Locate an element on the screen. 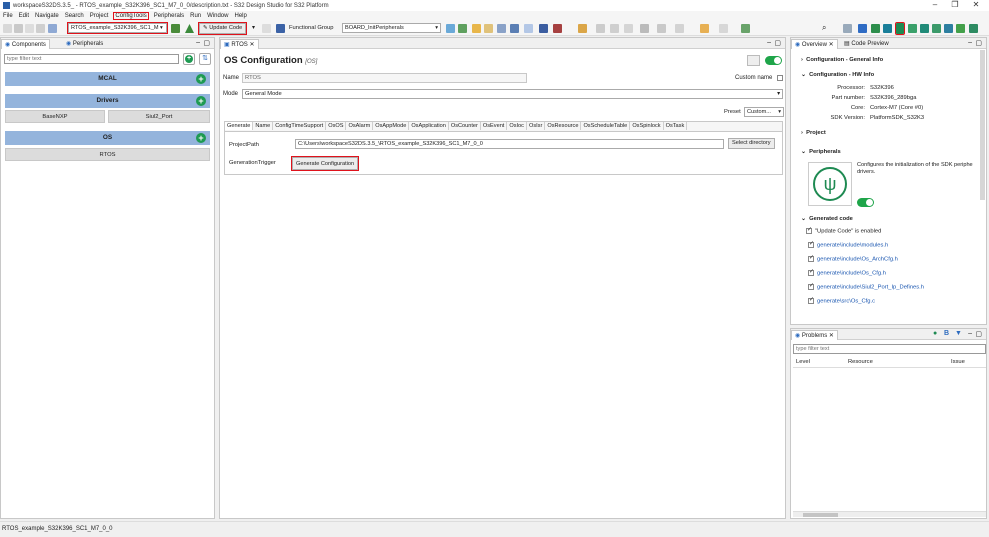 This screenshot has height=537, width=989. nav-forward-icon is located at coordinates (723, 28).